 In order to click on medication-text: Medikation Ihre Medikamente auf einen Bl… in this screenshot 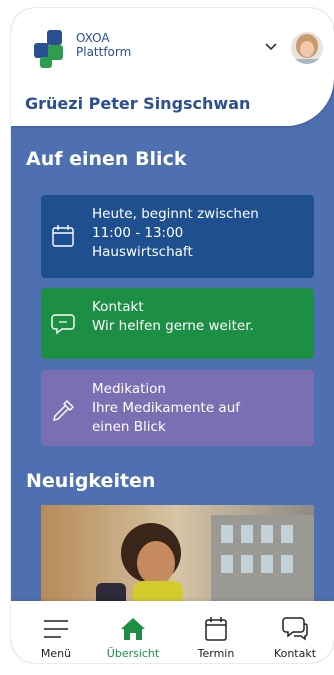, I will do `click(166, 408)`.